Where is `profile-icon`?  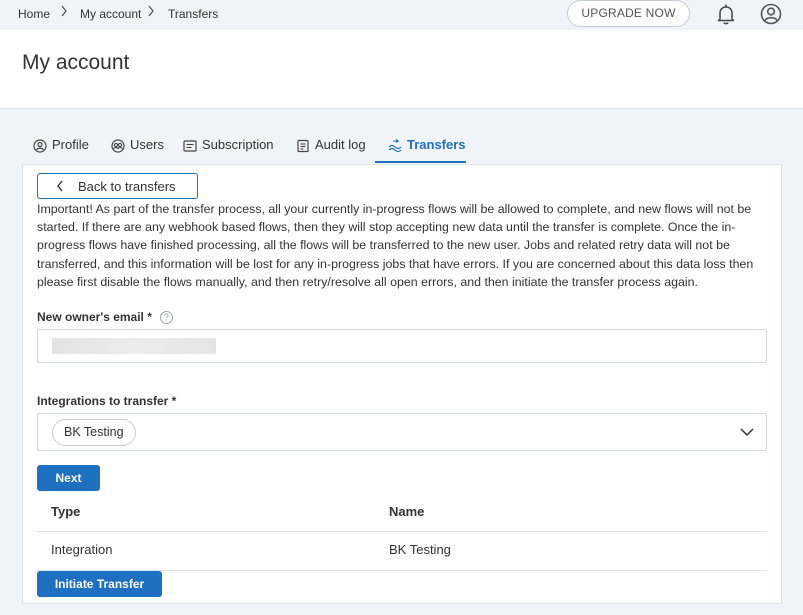
profile-icon is located at coordinates (40, 146).